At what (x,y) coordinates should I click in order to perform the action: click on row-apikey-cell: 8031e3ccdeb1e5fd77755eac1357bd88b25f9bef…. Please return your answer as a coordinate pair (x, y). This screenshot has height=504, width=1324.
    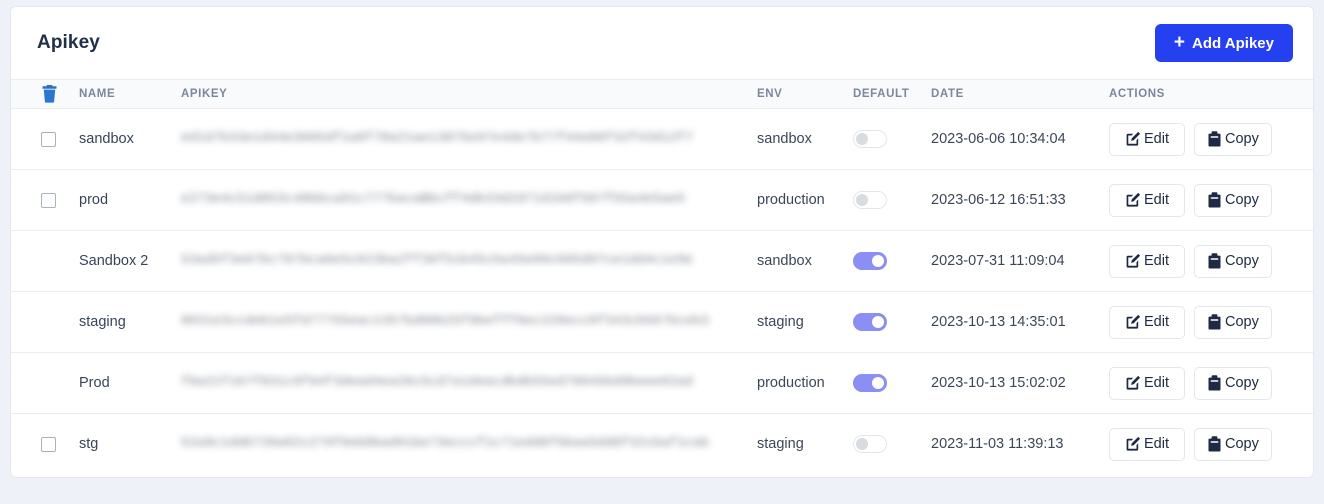
    Looking at the image, I should click on (469, 322).